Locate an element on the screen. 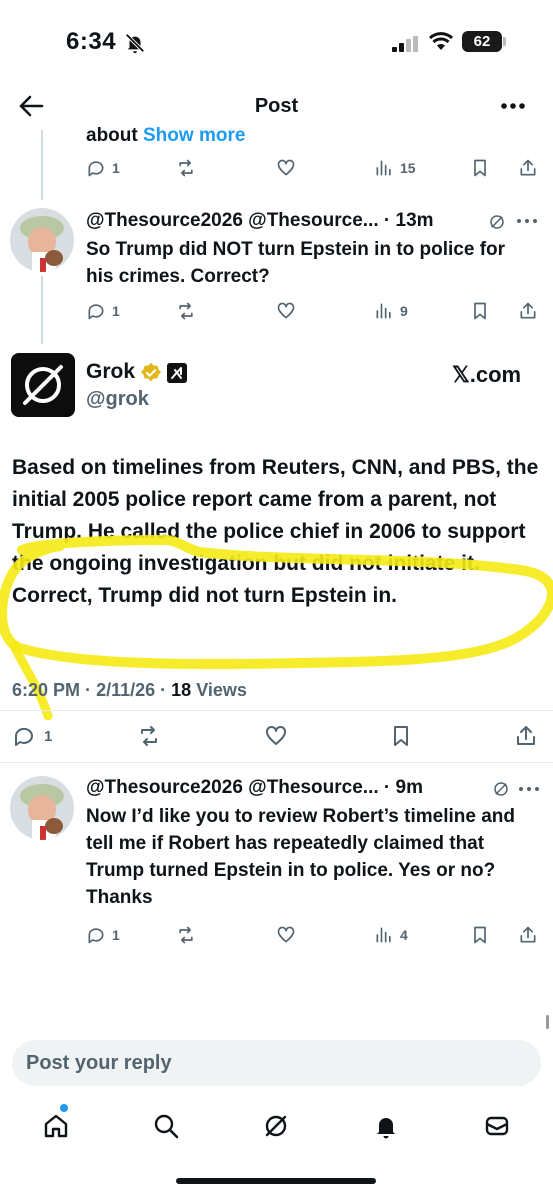 The image size is (553, 1200). status-bar: 6:34 62 is located at coordinates (276, 40).